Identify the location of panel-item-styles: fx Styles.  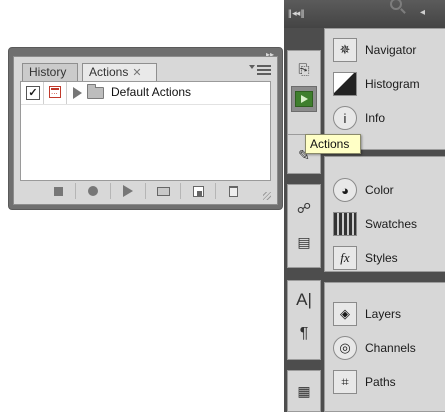
(385, 258).